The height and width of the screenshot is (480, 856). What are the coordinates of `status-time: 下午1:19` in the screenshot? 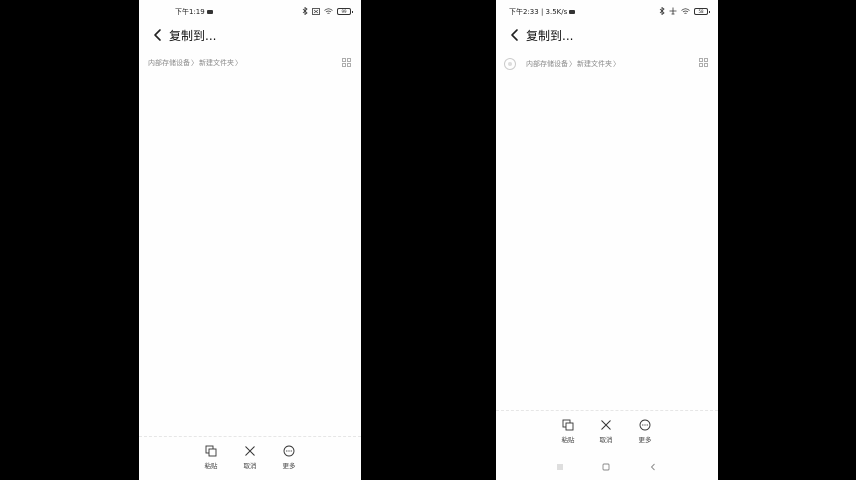 It's located at (194, 12).